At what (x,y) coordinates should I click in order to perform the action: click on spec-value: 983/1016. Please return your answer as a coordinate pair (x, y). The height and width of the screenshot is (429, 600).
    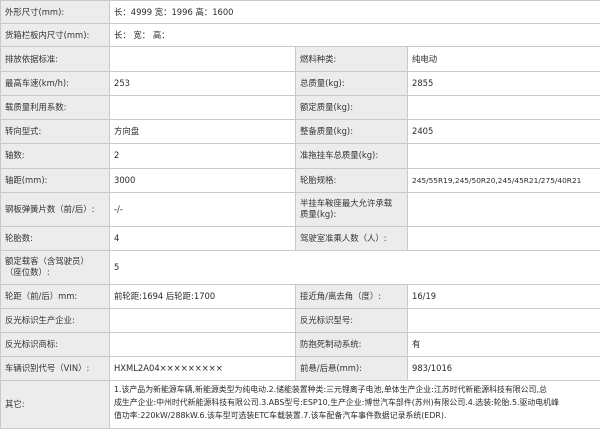
    Looking at the image, I should click on (503, 369).